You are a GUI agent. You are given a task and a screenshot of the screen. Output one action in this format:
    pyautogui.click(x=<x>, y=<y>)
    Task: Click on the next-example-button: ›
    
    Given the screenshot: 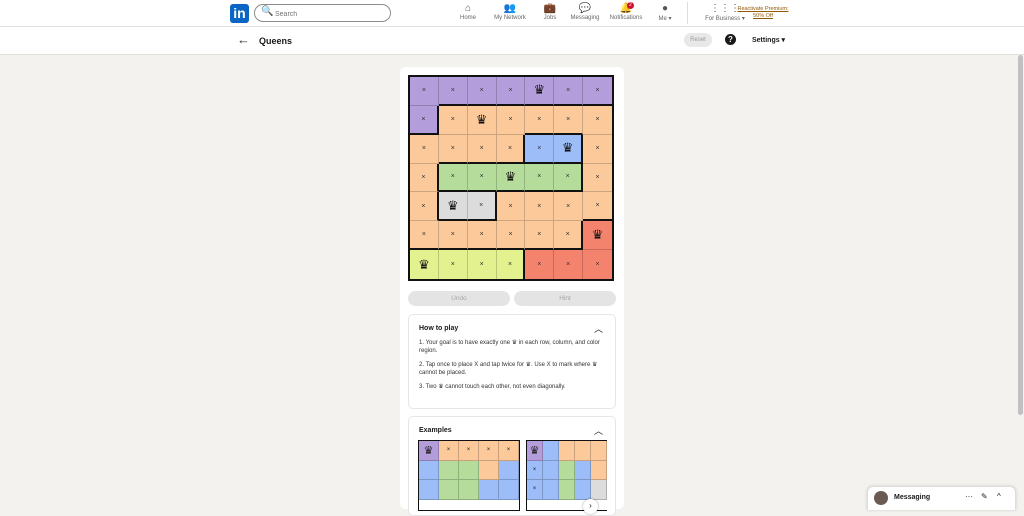 What is the action you would take?
    pyautogui.click(x=590, y=506)
    